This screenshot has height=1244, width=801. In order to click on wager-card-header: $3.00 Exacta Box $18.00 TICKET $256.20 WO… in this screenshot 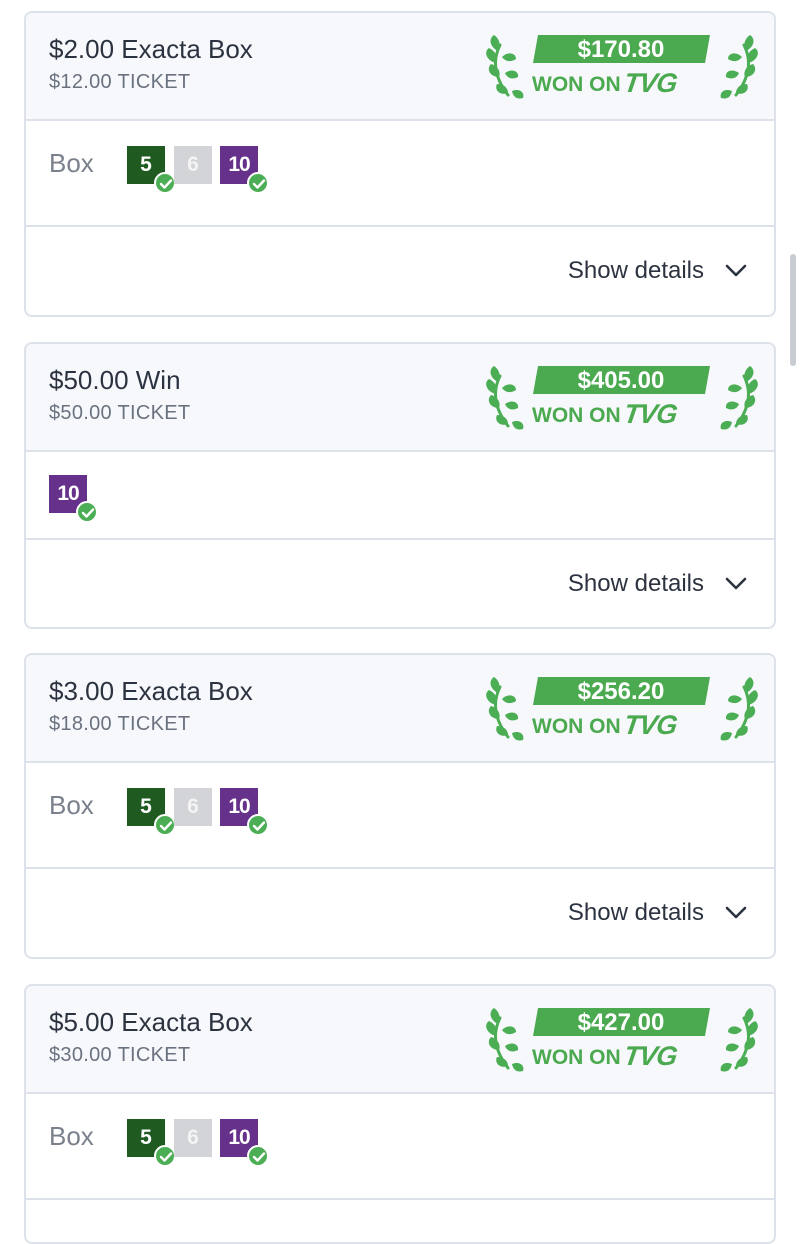, I will do `click(400, 709)`.